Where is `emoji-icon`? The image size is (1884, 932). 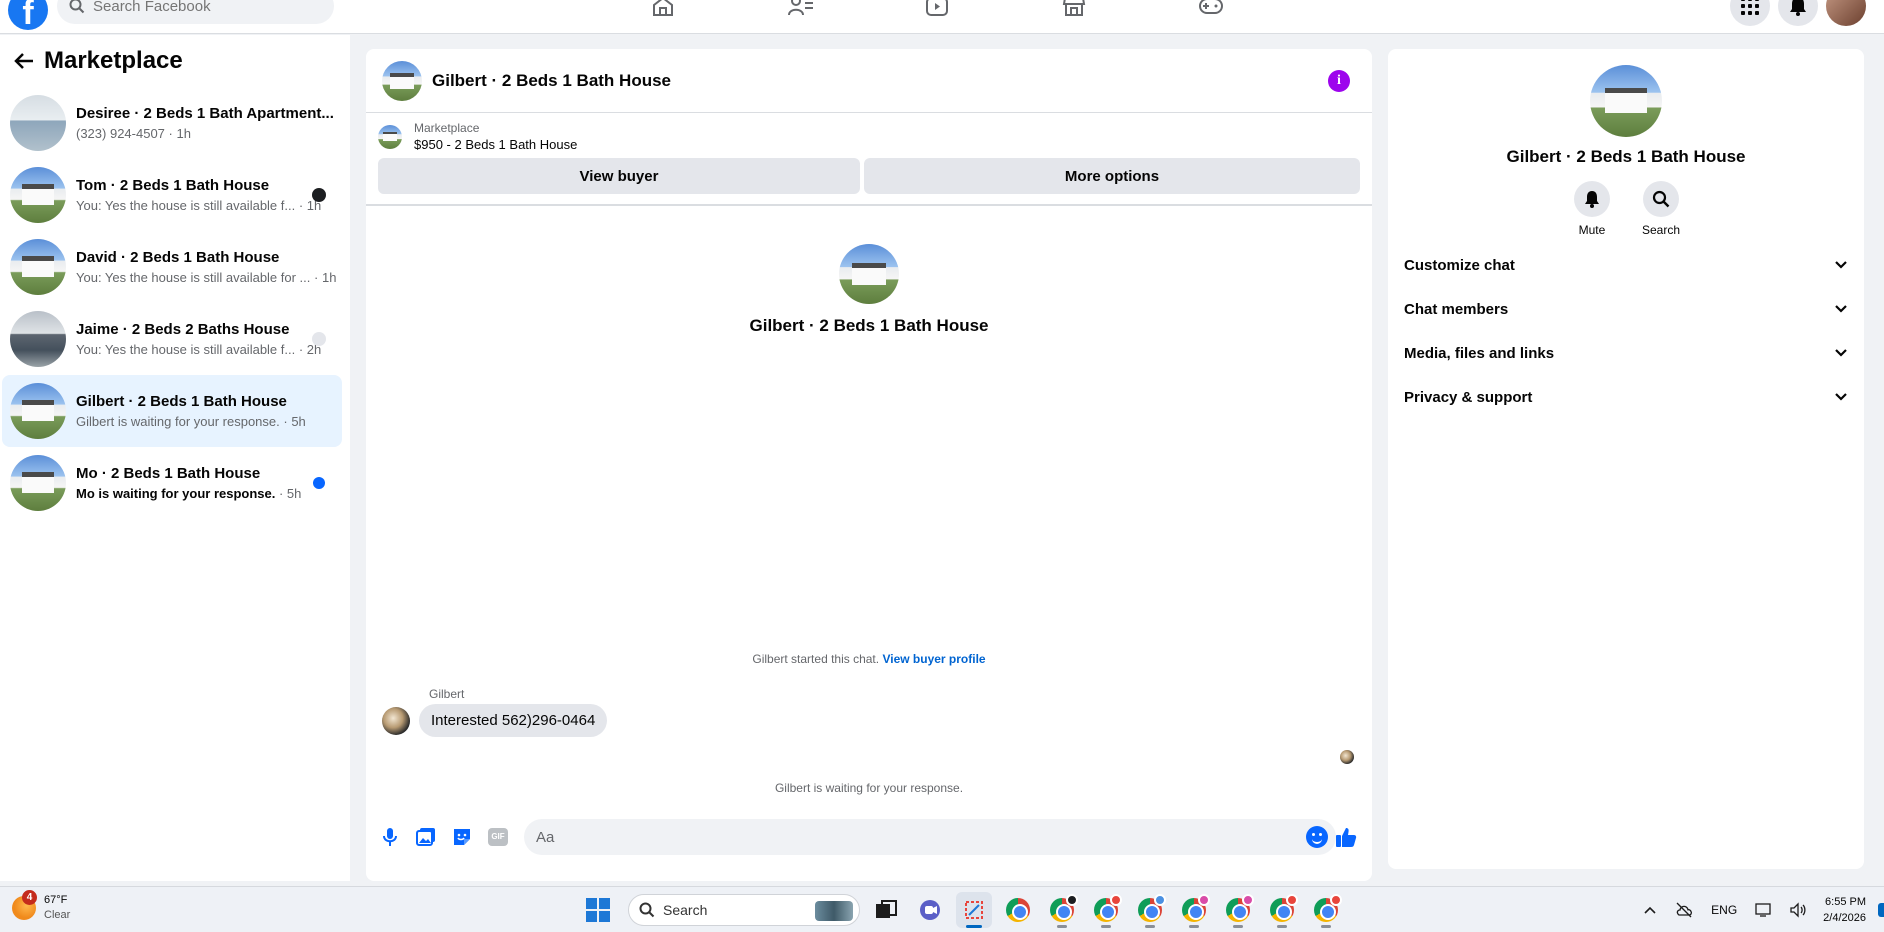 emoji-icon is located at coordinates (1317, 837).